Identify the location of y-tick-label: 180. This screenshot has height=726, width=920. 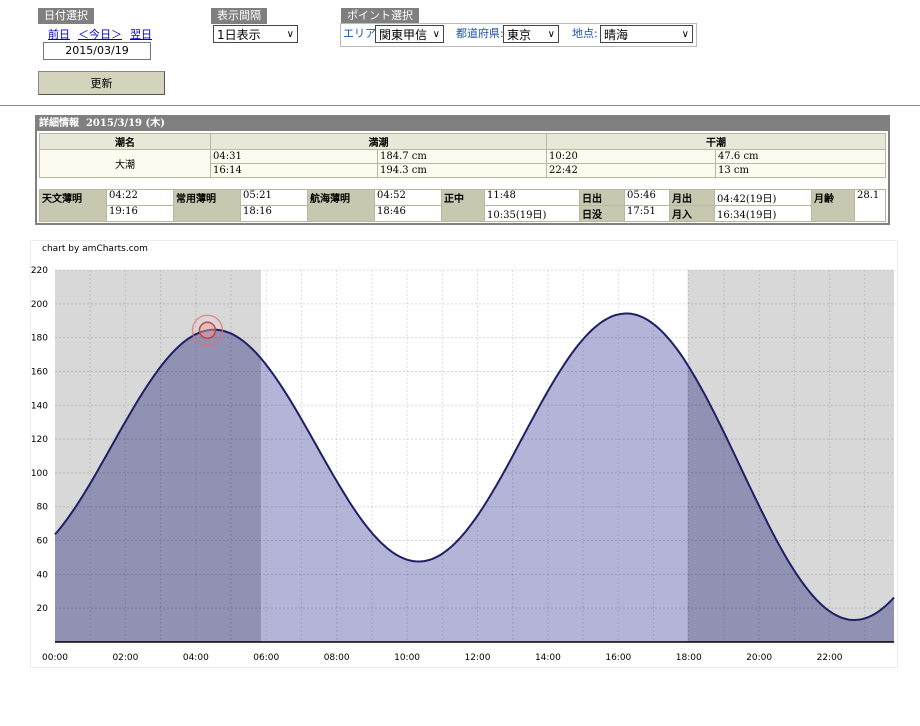
(39, 339).